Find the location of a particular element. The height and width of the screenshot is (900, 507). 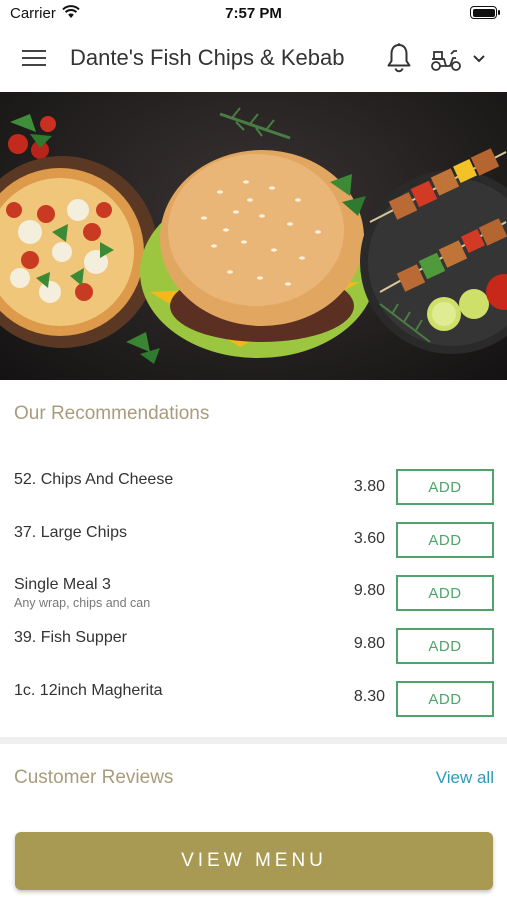

restaurant-title: Dante's Fish Chips & Kebab is located at coordinates (207, 57).